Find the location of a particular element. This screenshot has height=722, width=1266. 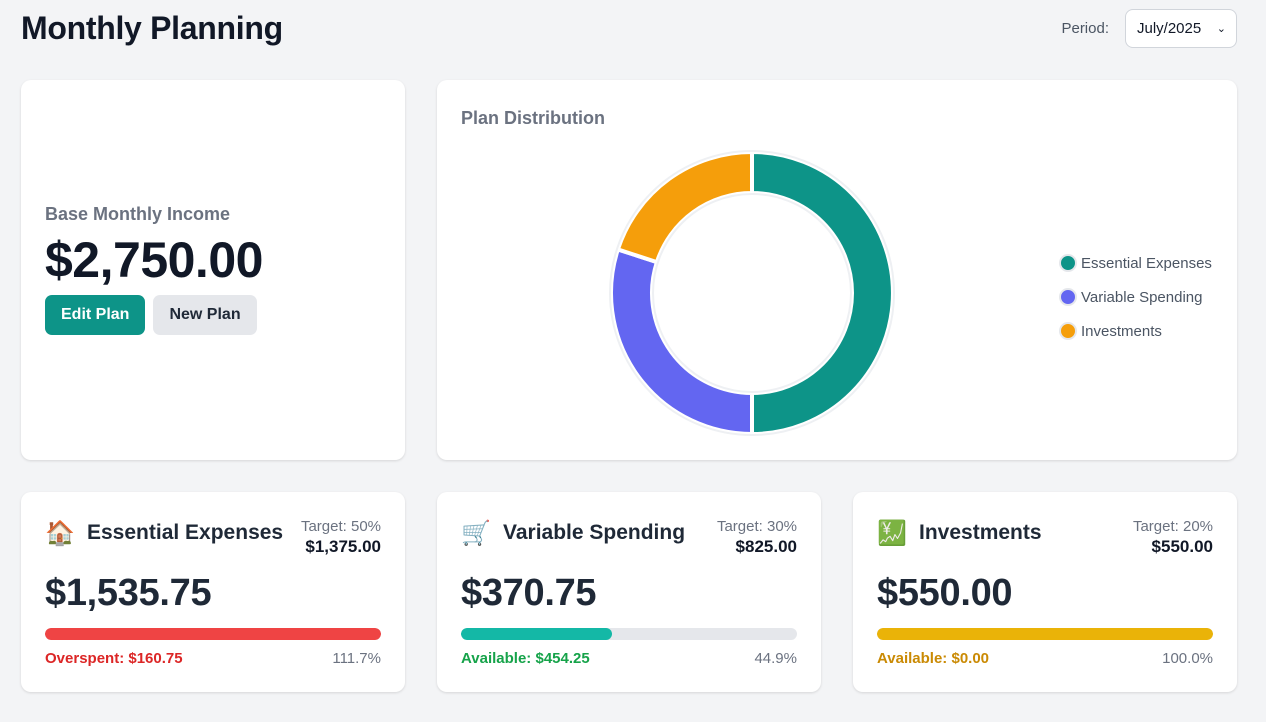

legend-item: Variable Spending is located at coordinates (1135, 297).